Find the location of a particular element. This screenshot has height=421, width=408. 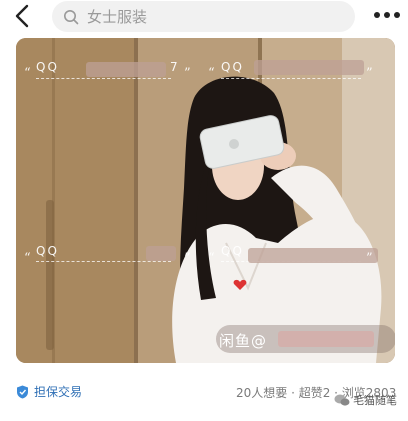

shield-icon is located at coordinates (22, 391).